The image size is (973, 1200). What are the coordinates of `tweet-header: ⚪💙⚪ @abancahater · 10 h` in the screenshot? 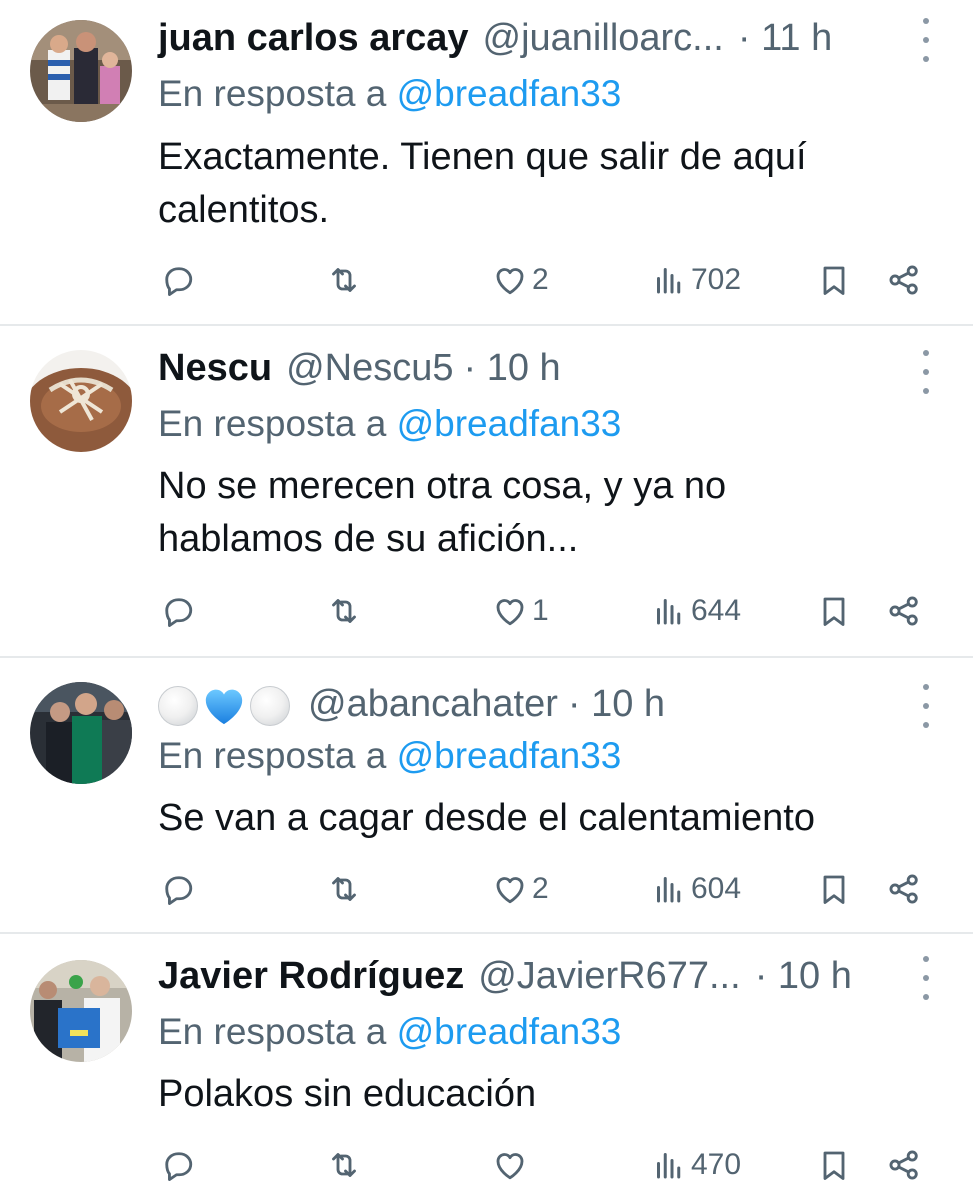 It's located at (535, 704).